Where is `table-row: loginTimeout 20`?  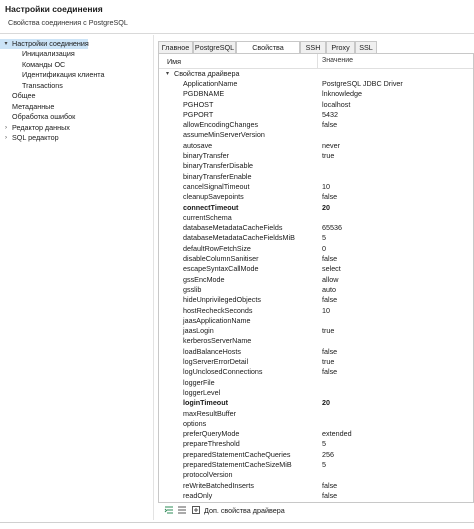
table-row: loginTimeout 20 is located at coordinates (316, 403).